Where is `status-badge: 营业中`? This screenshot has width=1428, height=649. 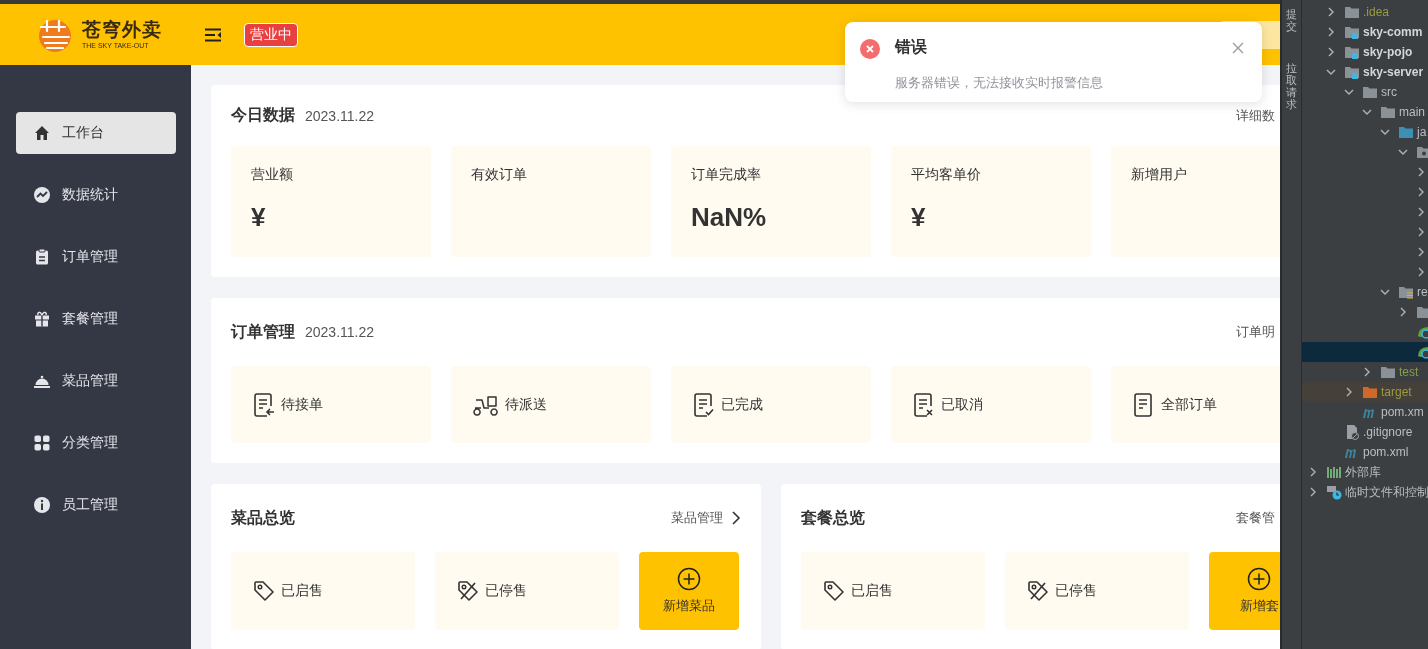
status-badge: 营业中 is located at coordinates (271, 34).